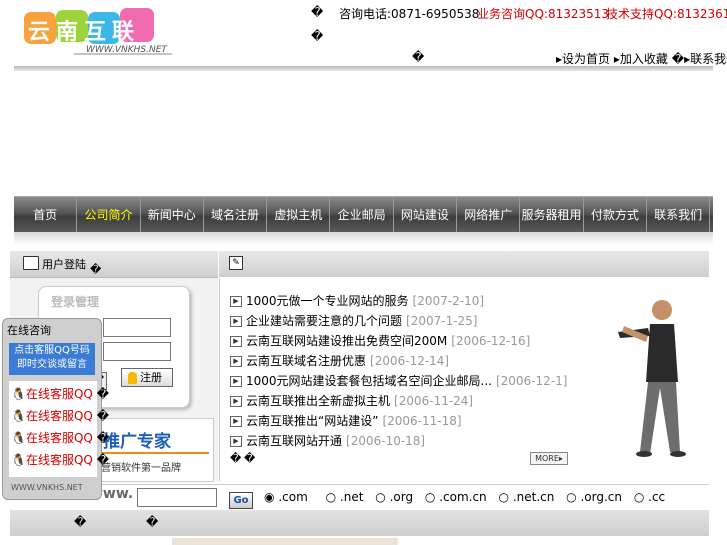 The width and height of the screenshot is (727, 545). I want to click on book-icon, so click(31, 263).